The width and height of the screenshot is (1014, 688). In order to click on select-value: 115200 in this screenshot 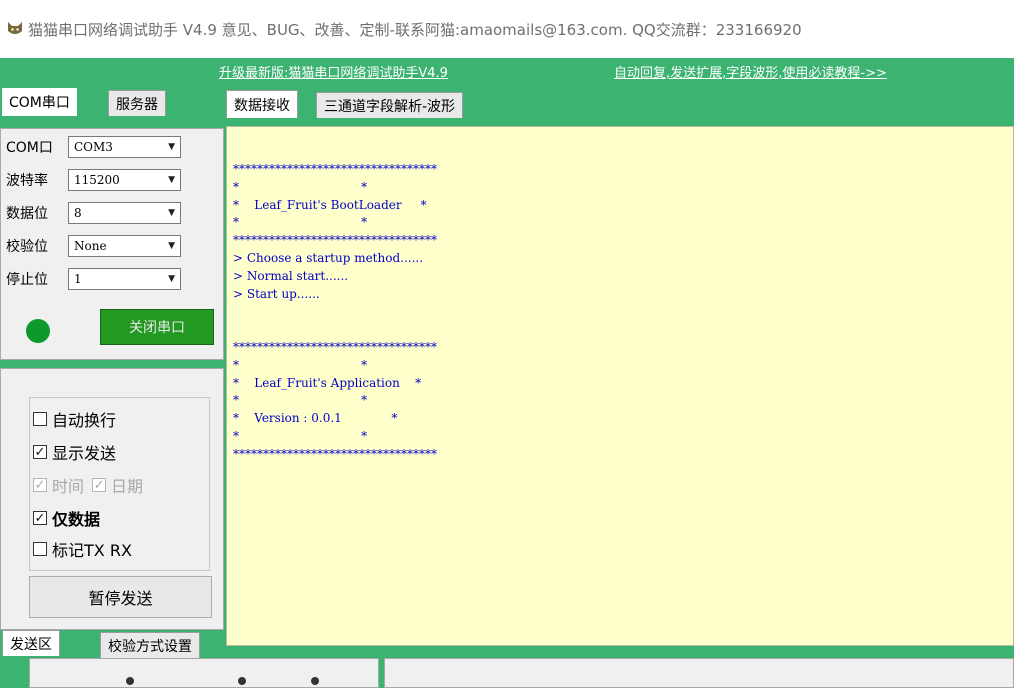, I will do `click(97, 180)`.